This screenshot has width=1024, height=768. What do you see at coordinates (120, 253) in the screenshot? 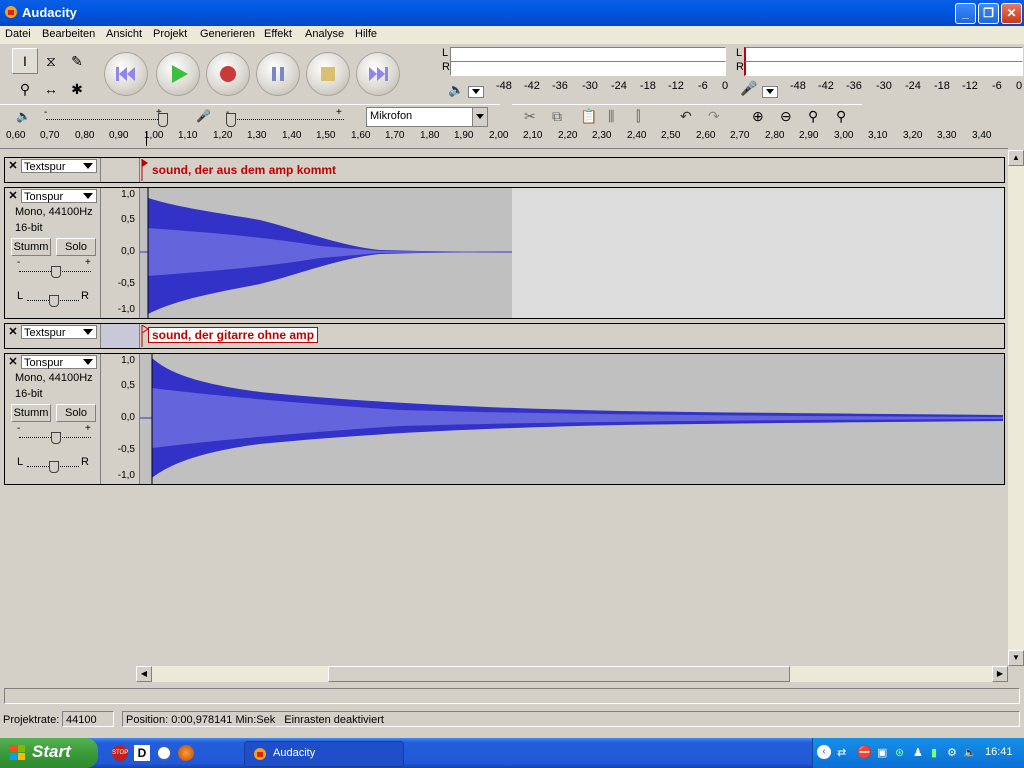
I see `amplitude-ruler: 1,0 0,5 0,0 -0,5 -1,0` at bounding box center [120, 253].